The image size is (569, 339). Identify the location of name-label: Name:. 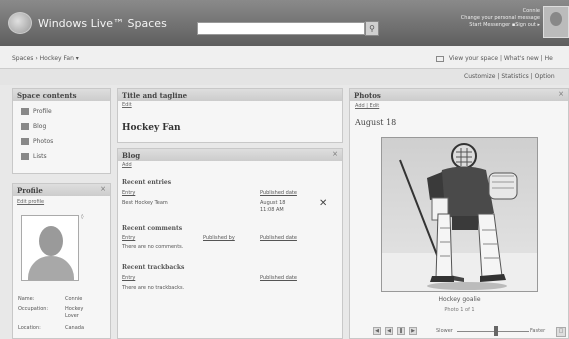
(26, 299).